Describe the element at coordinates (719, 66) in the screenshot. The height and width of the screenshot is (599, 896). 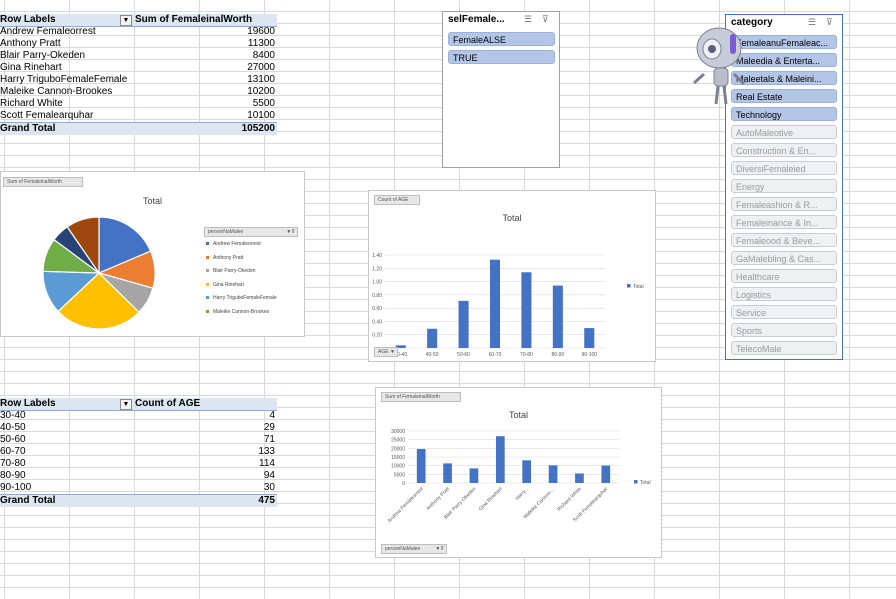
I see `office-assistant-robot` at that location.